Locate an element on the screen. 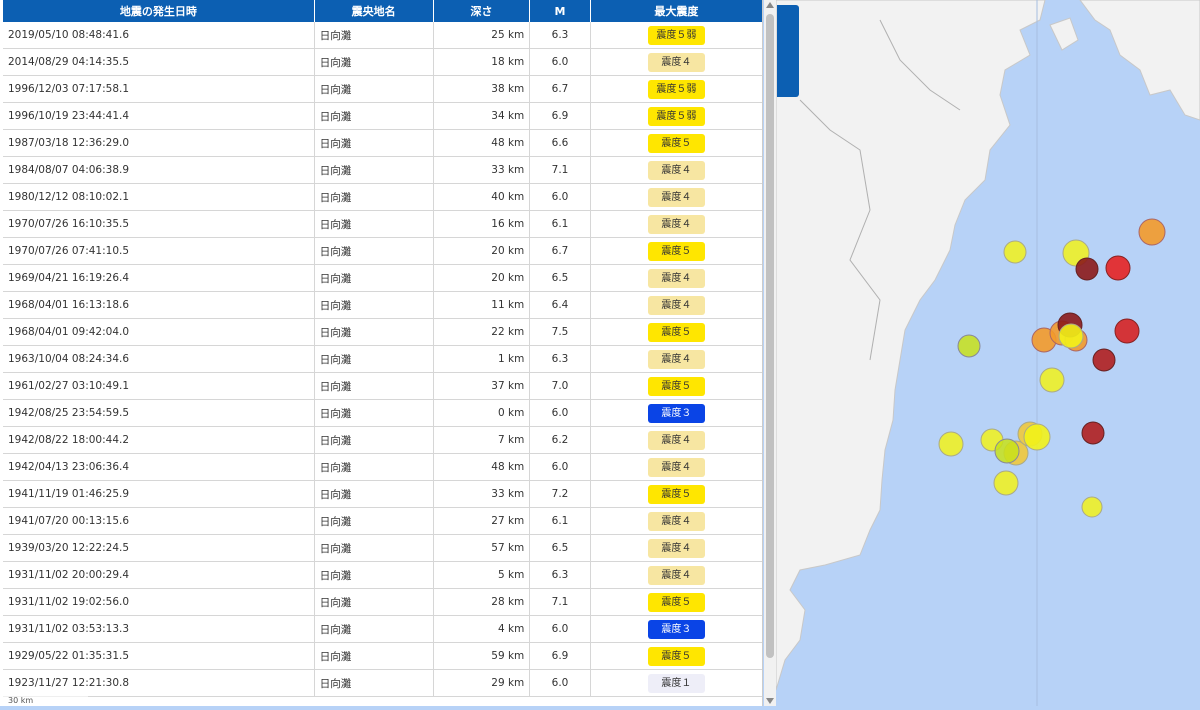  cell-depth: 25 km is located at coordinates (482, 35).